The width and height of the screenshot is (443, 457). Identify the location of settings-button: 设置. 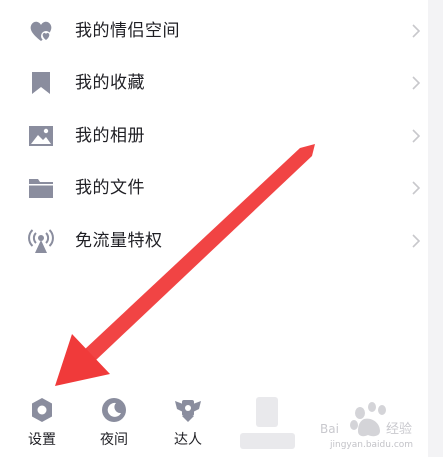
(42, 421).